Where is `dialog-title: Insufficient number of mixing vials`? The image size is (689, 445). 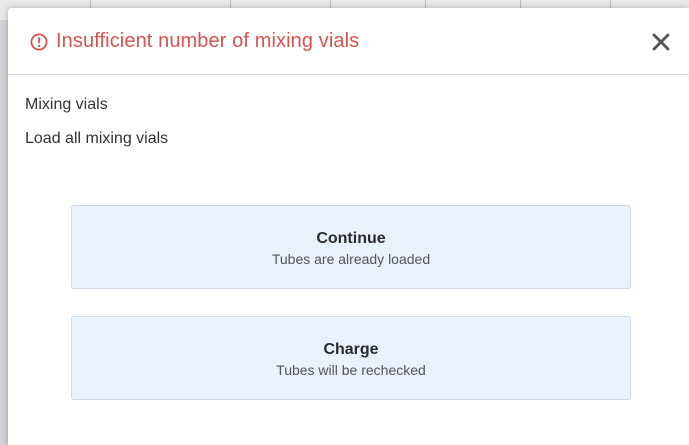 dialog-title: Insufficient number of mixing vials is located at coordinates (208, 41).